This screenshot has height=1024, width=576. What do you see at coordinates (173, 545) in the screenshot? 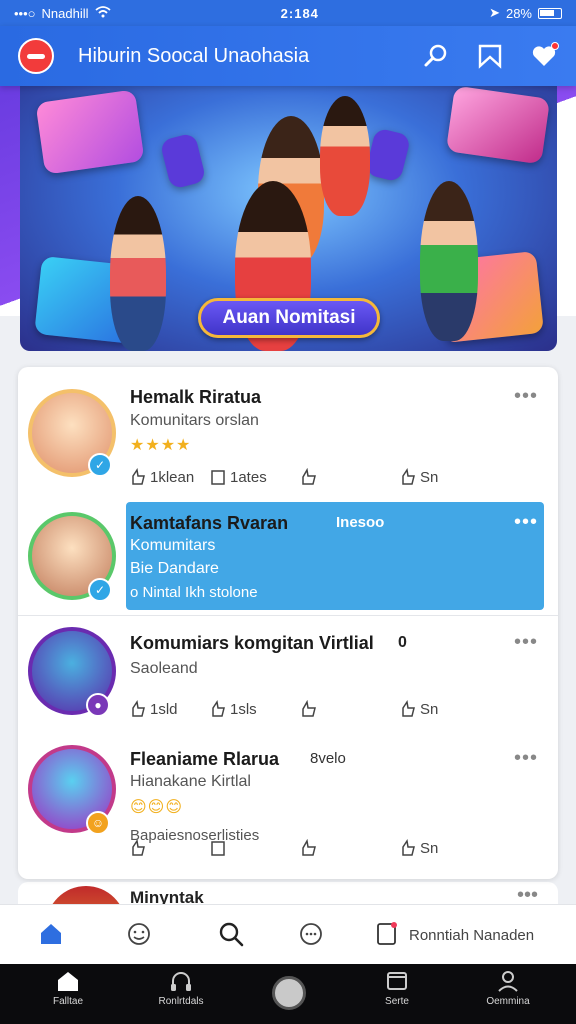
I see `item-subtitle: Komumitars` at bounding box center [173, 545].